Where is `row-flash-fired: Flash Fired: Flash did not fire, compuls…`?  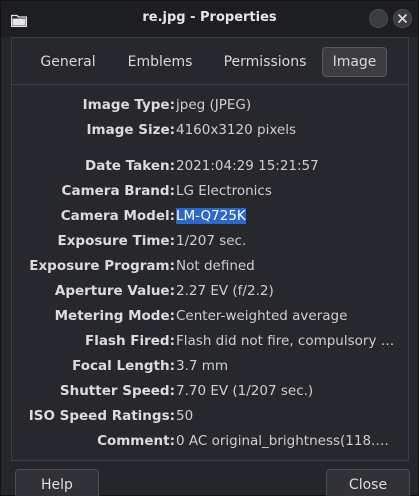 row-flash-fired: Flash Fired: Flash did not fire, compuls… is located at coordinates (210, 341).